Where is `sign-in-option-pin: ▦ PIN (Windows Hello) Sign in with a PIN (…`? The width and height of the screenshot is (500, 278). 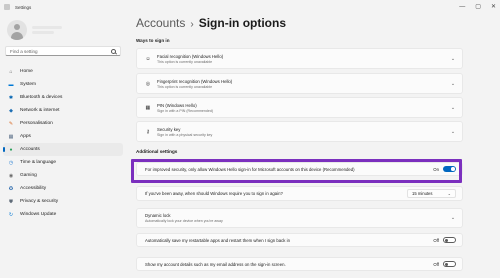
sign-in-option-pin: ▦ PIN (Windows Hello) Sign in with a PIN (… is located at coordinates (299, 107).